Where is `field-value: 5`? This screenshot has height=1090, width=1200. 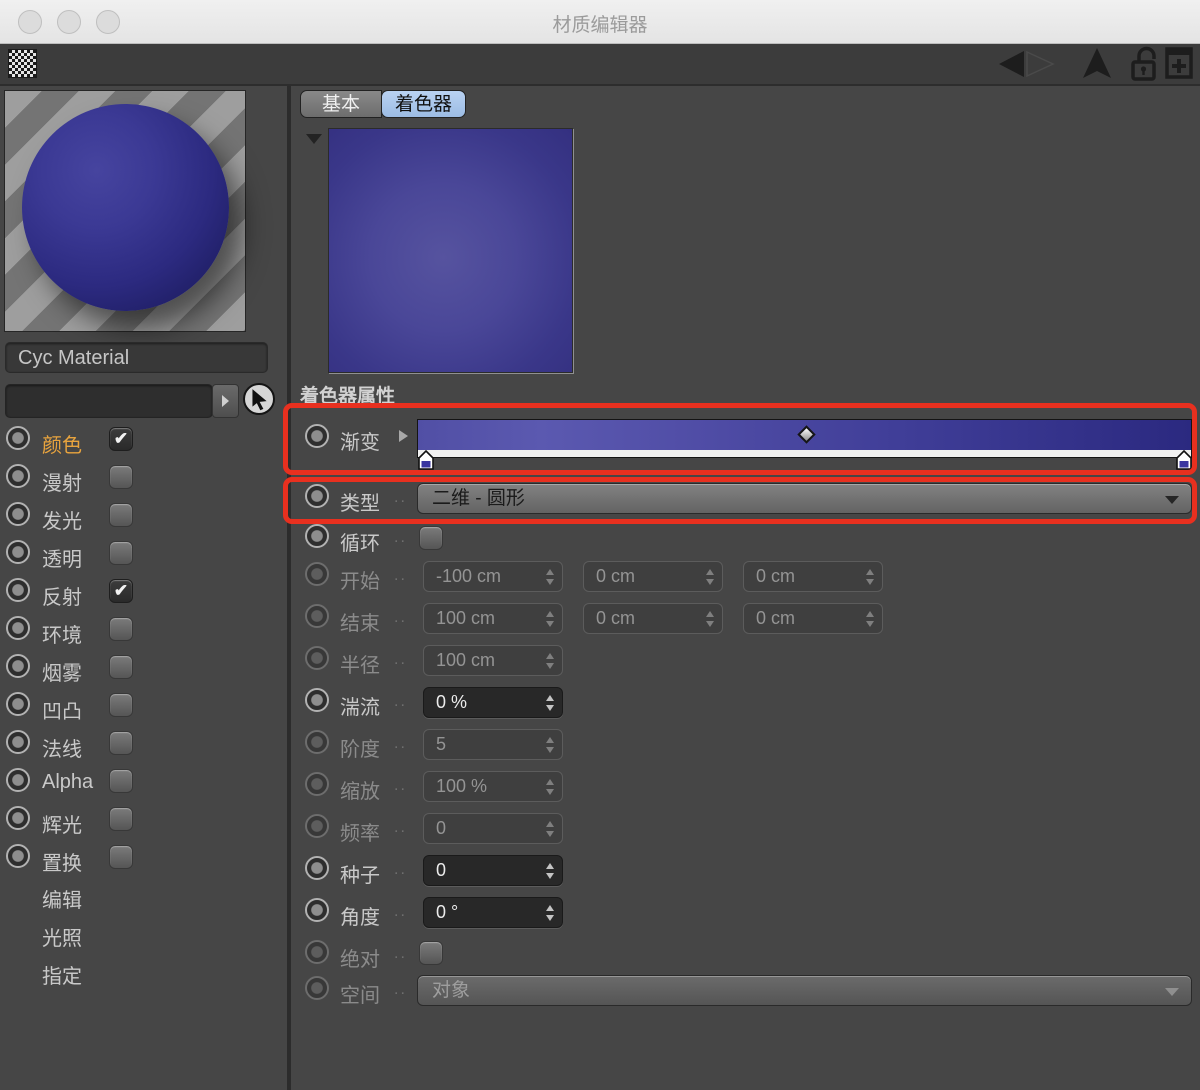 field-value: 5 is located at coordinates (441, 744).